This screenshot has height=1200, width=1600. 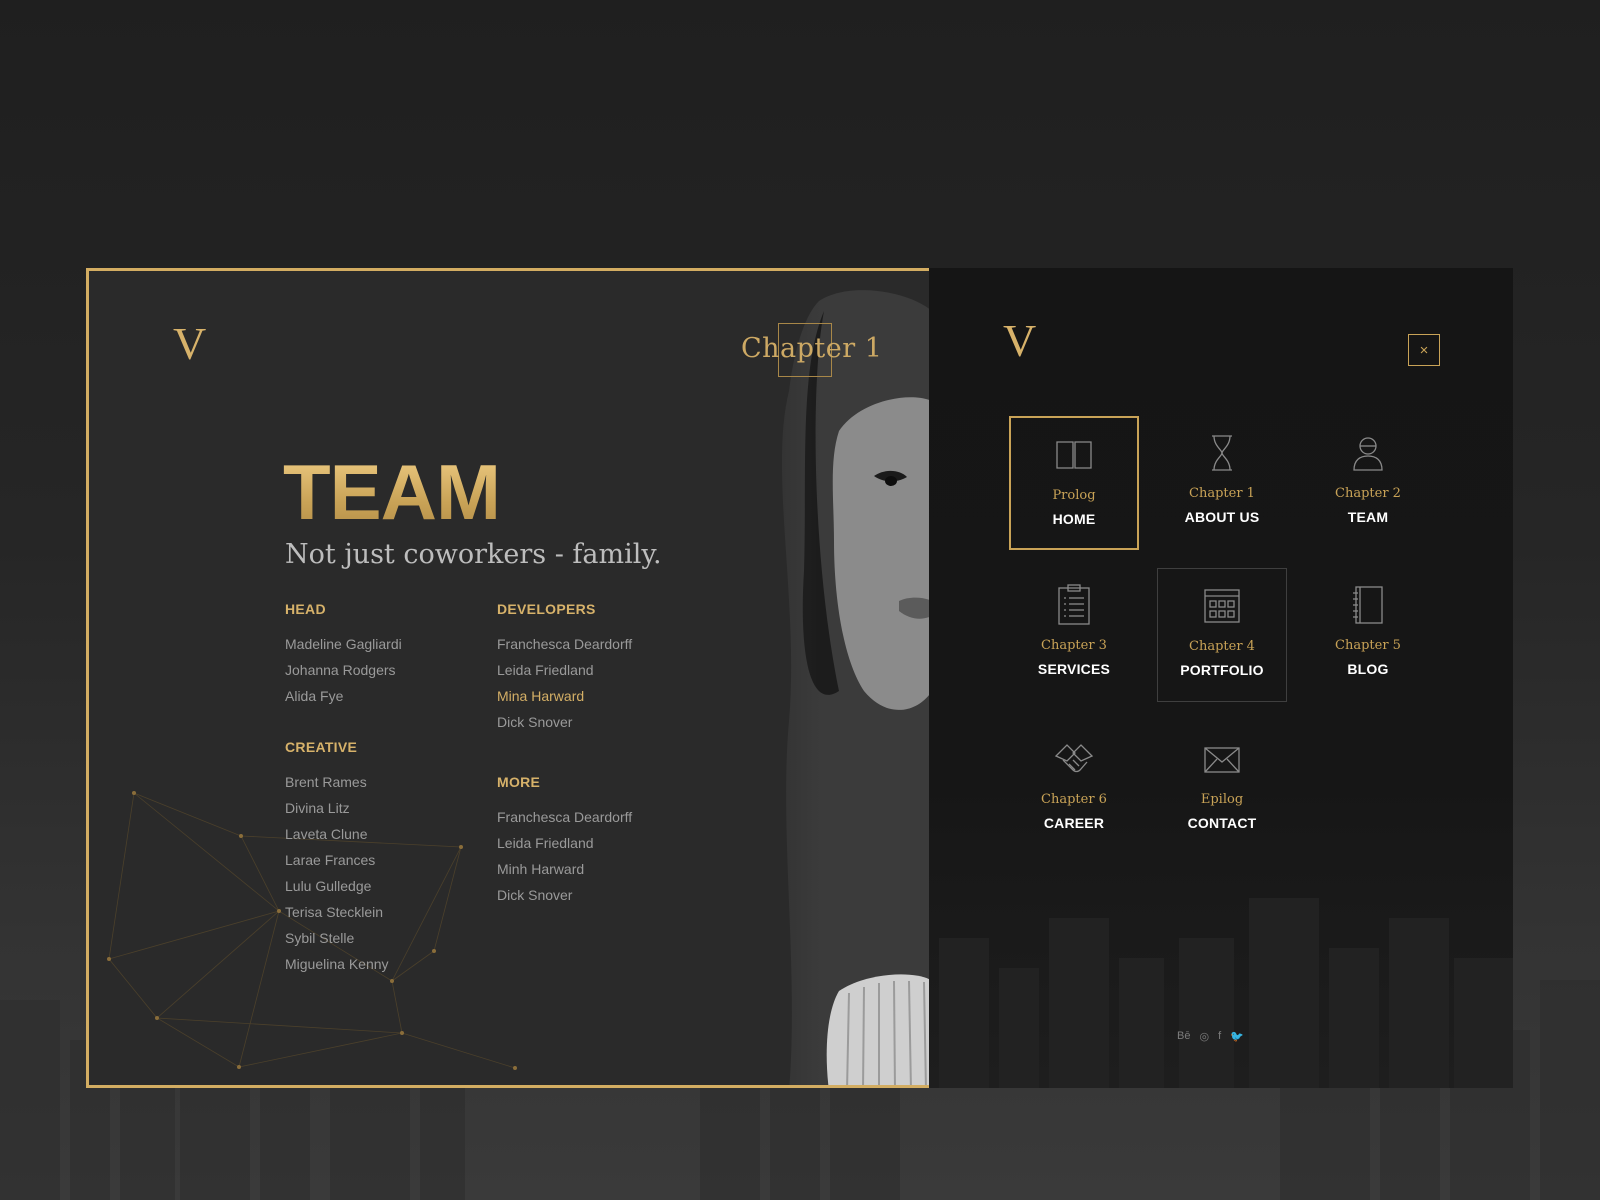 I want to click on nav-item-services: Chapter 3 SERVICES, so click(x=1074, y=635).